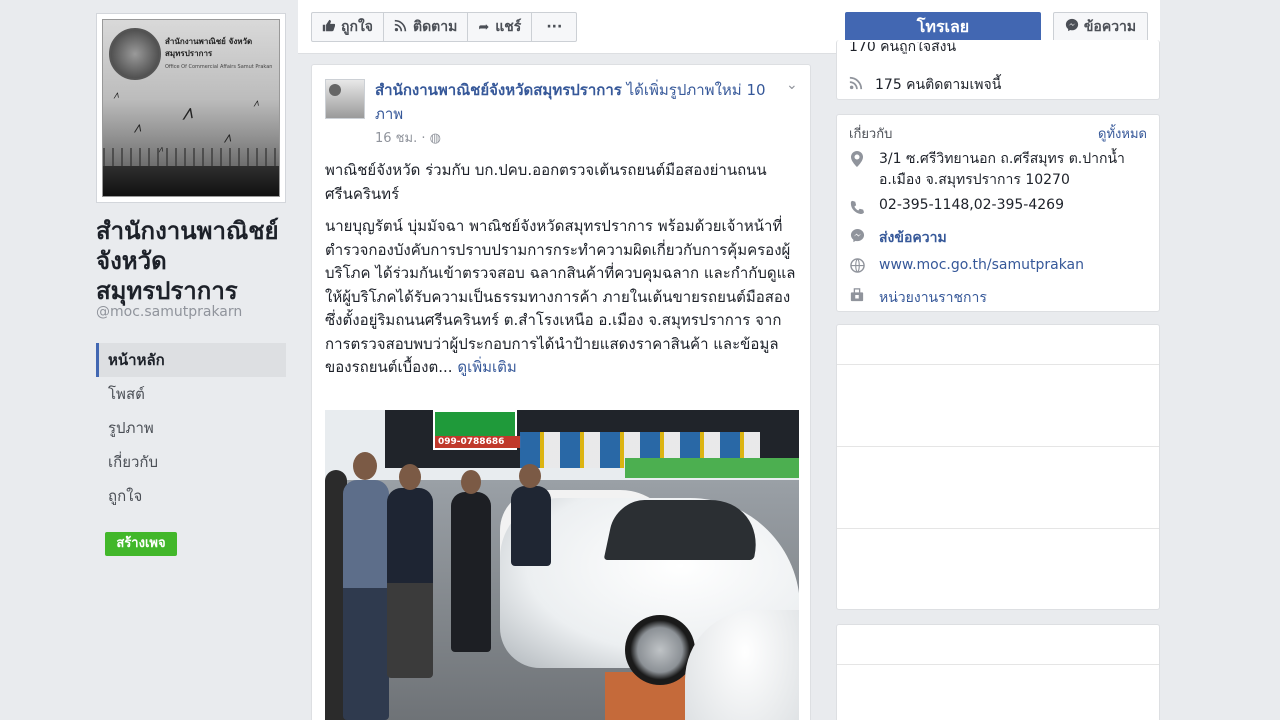 This screenshot has width=1280, height=720. Describe the element at coordinates (396, 138) in the screenshot. I see `post-timestamp: 16 ชม.` at that location.